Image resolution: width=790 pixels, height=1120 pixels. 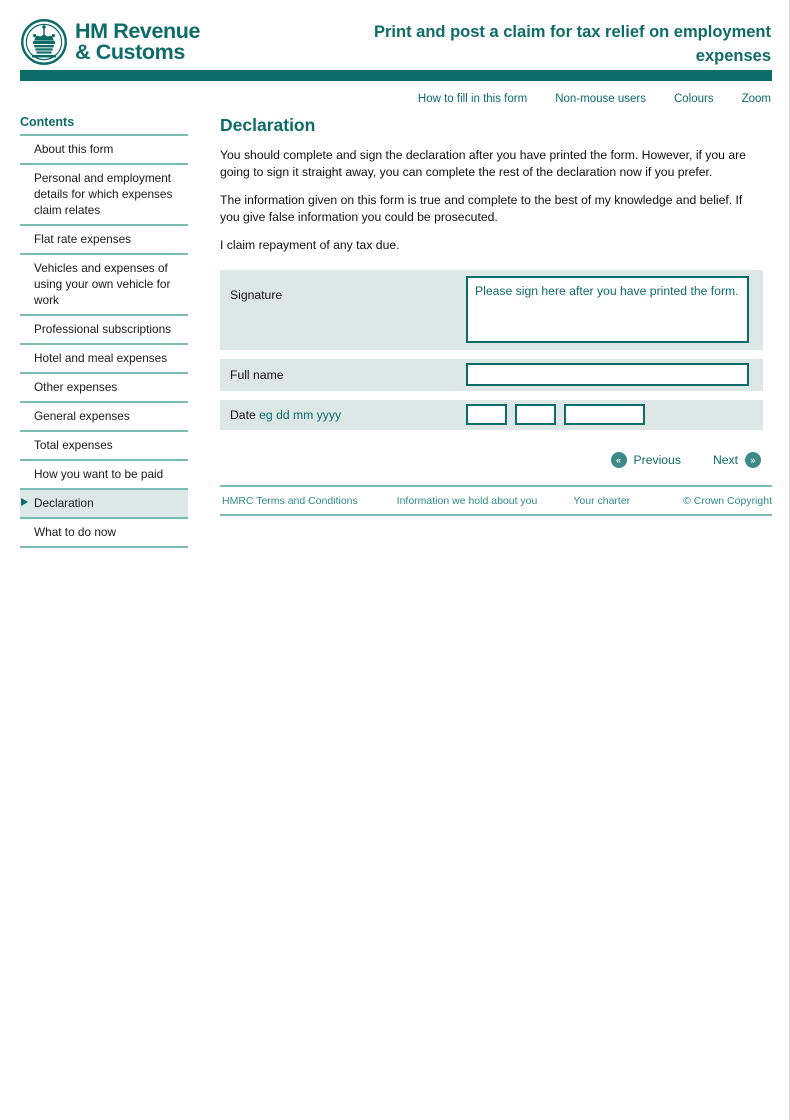 I want to click on date-day-input, so click(x=486, y=414).